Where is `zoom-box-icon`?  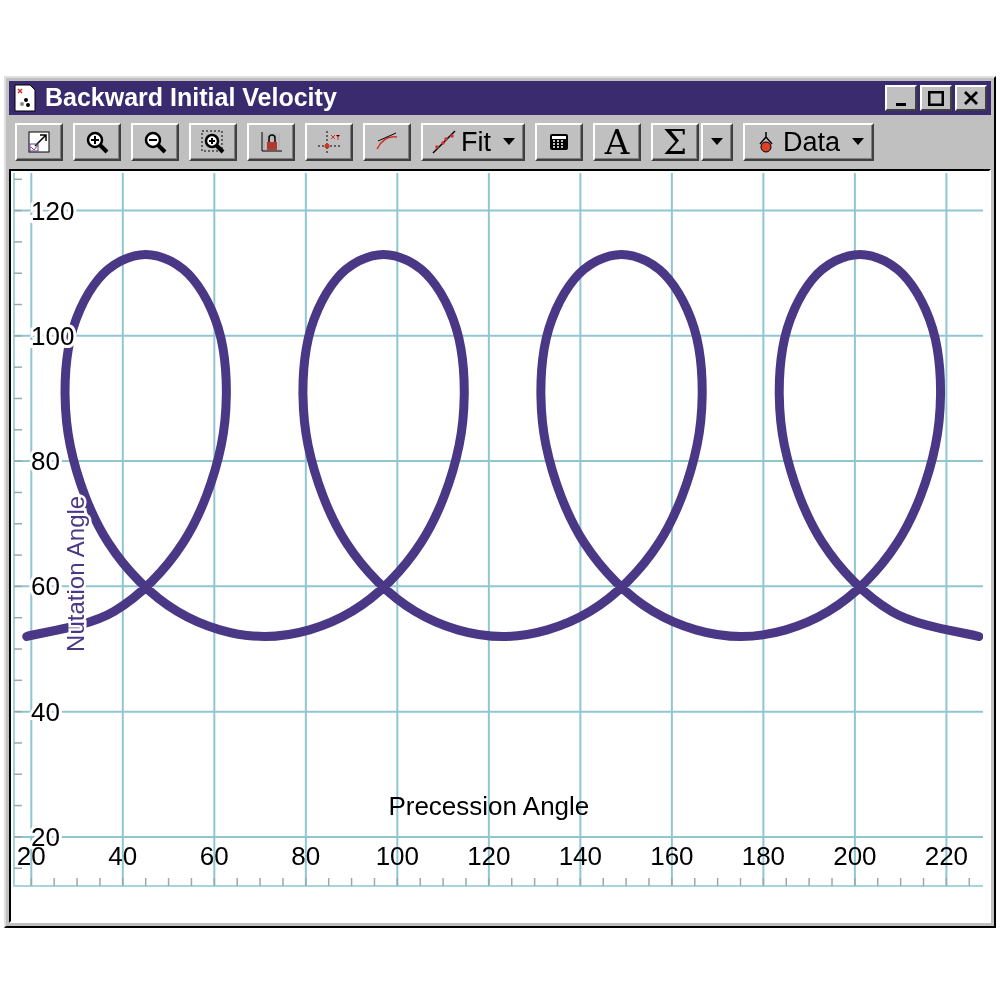 zoom-box-icon is located at coordinates (213, 142).